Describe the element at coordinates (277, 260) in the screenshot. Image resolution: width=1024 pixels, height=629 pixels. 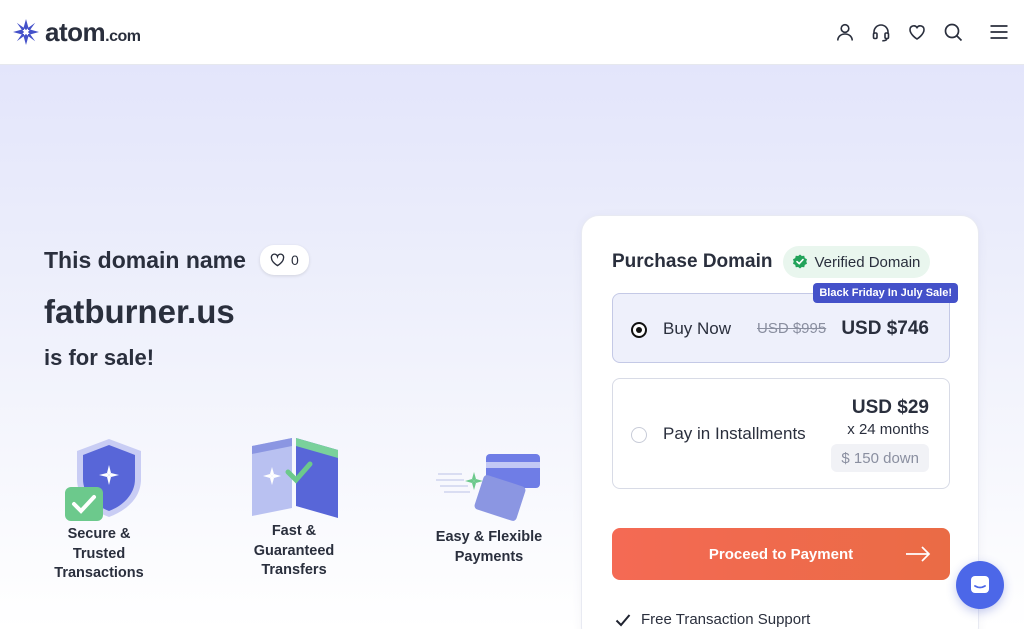
I see `heart-outline-icon` at that location.